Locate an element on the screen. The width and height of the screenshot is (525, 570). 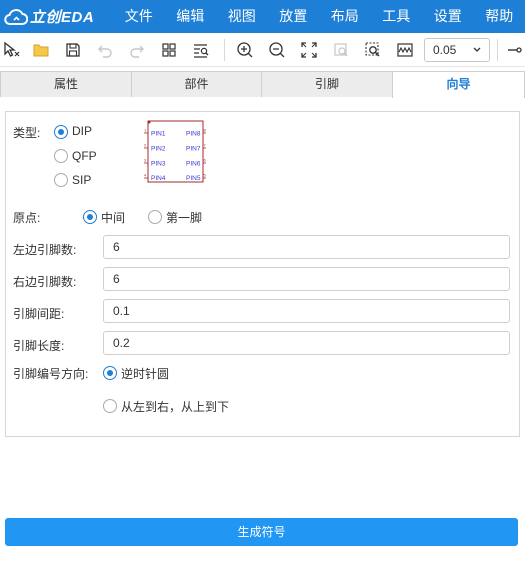
right-pin-count-input: 6 is located at coordinates (306, 279).